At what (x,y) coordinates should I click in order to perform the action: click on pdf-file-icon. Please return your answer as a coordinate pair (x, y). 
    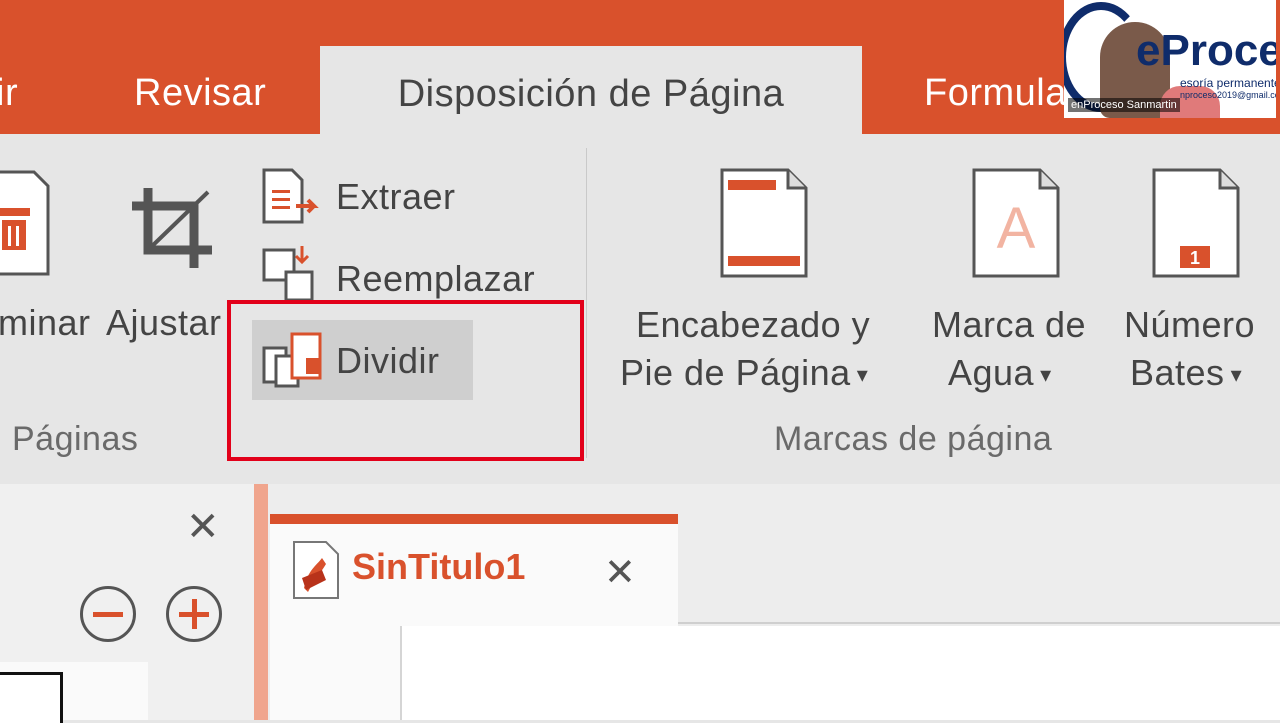
    Looking at the image, I should click on (316, 570).